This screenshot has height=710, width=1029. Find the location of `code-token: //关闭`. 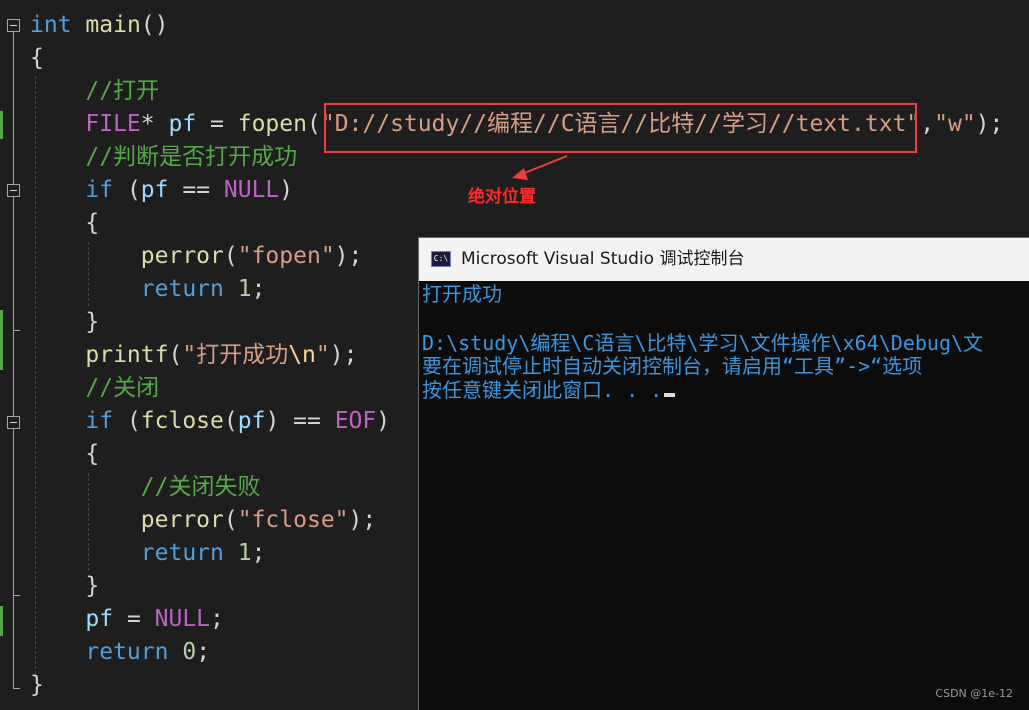

code-token: //关闭 is located at coordinates (95, 388).